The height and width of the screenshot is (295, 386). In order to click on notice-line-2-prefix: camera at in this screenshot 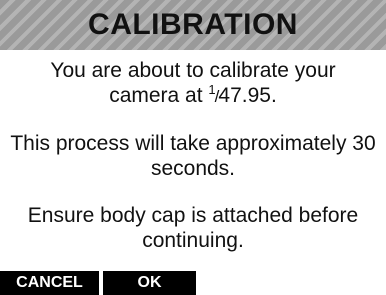, I will do `click(159, 95)`.